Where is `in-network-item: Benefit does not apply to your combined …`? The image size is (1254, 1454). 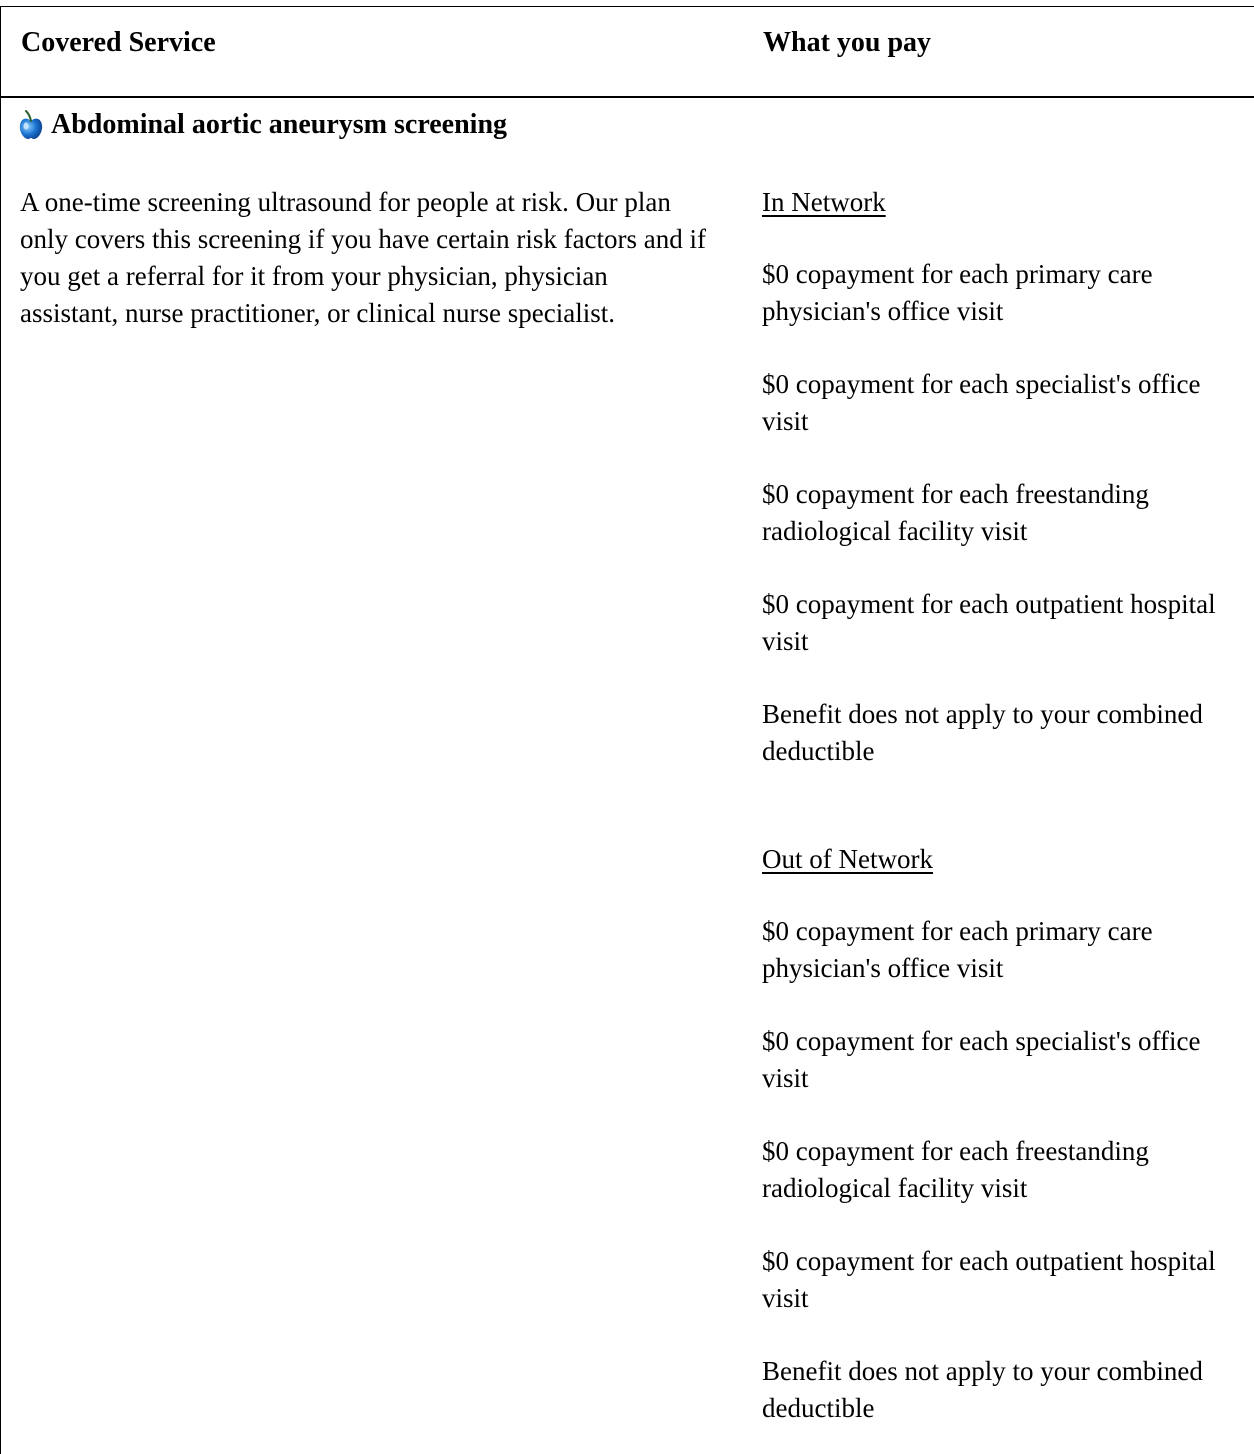
in-network-item: Benefit does not apply to your combined … is located at coordinates (982, 732).